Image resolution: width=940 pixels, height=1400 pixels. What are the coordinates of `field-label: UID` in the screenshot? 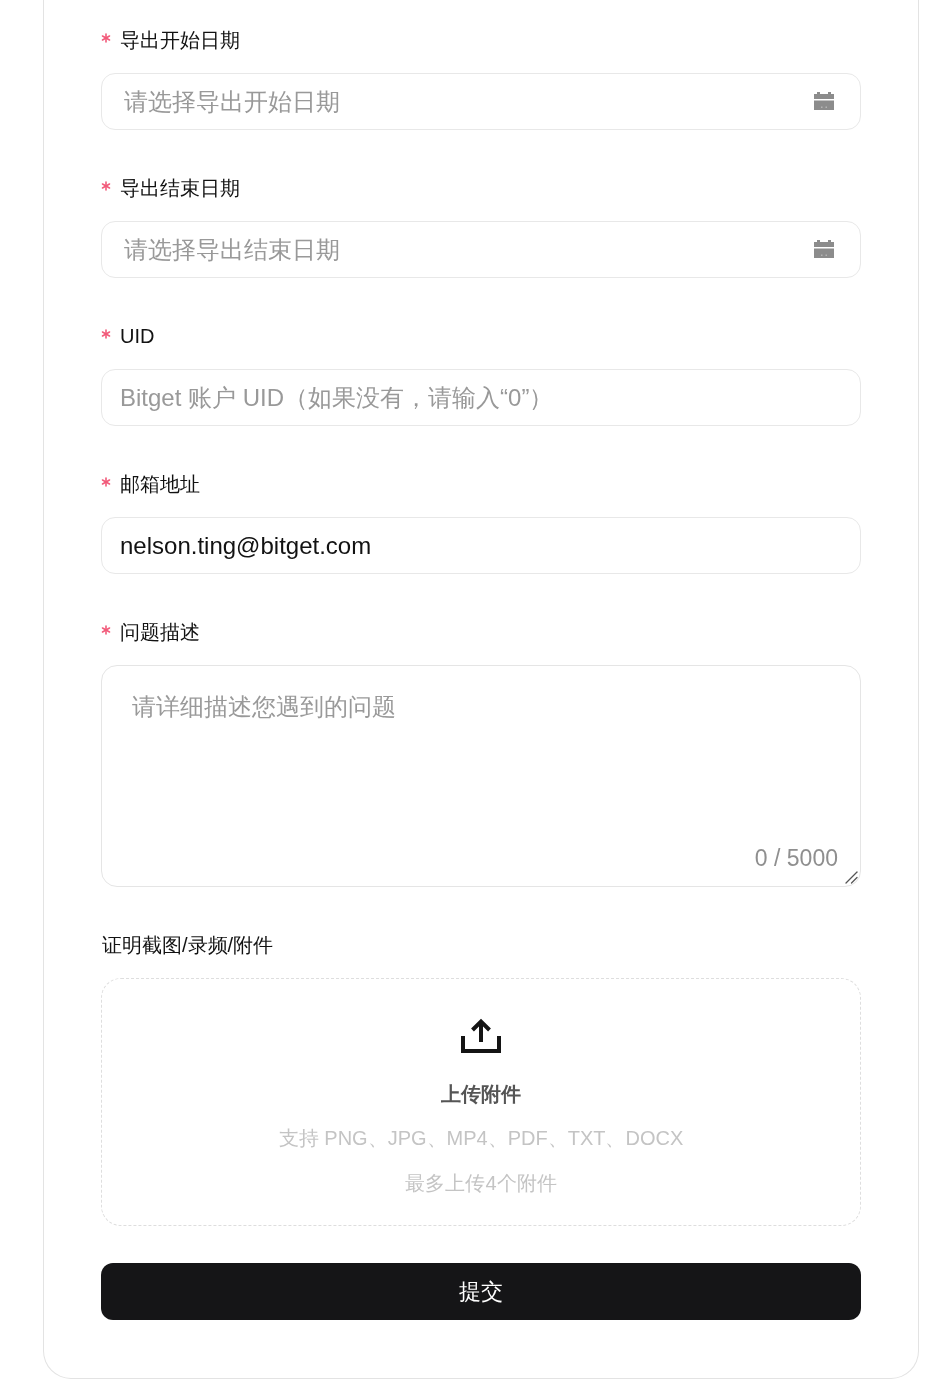 It's located at (137, 336).